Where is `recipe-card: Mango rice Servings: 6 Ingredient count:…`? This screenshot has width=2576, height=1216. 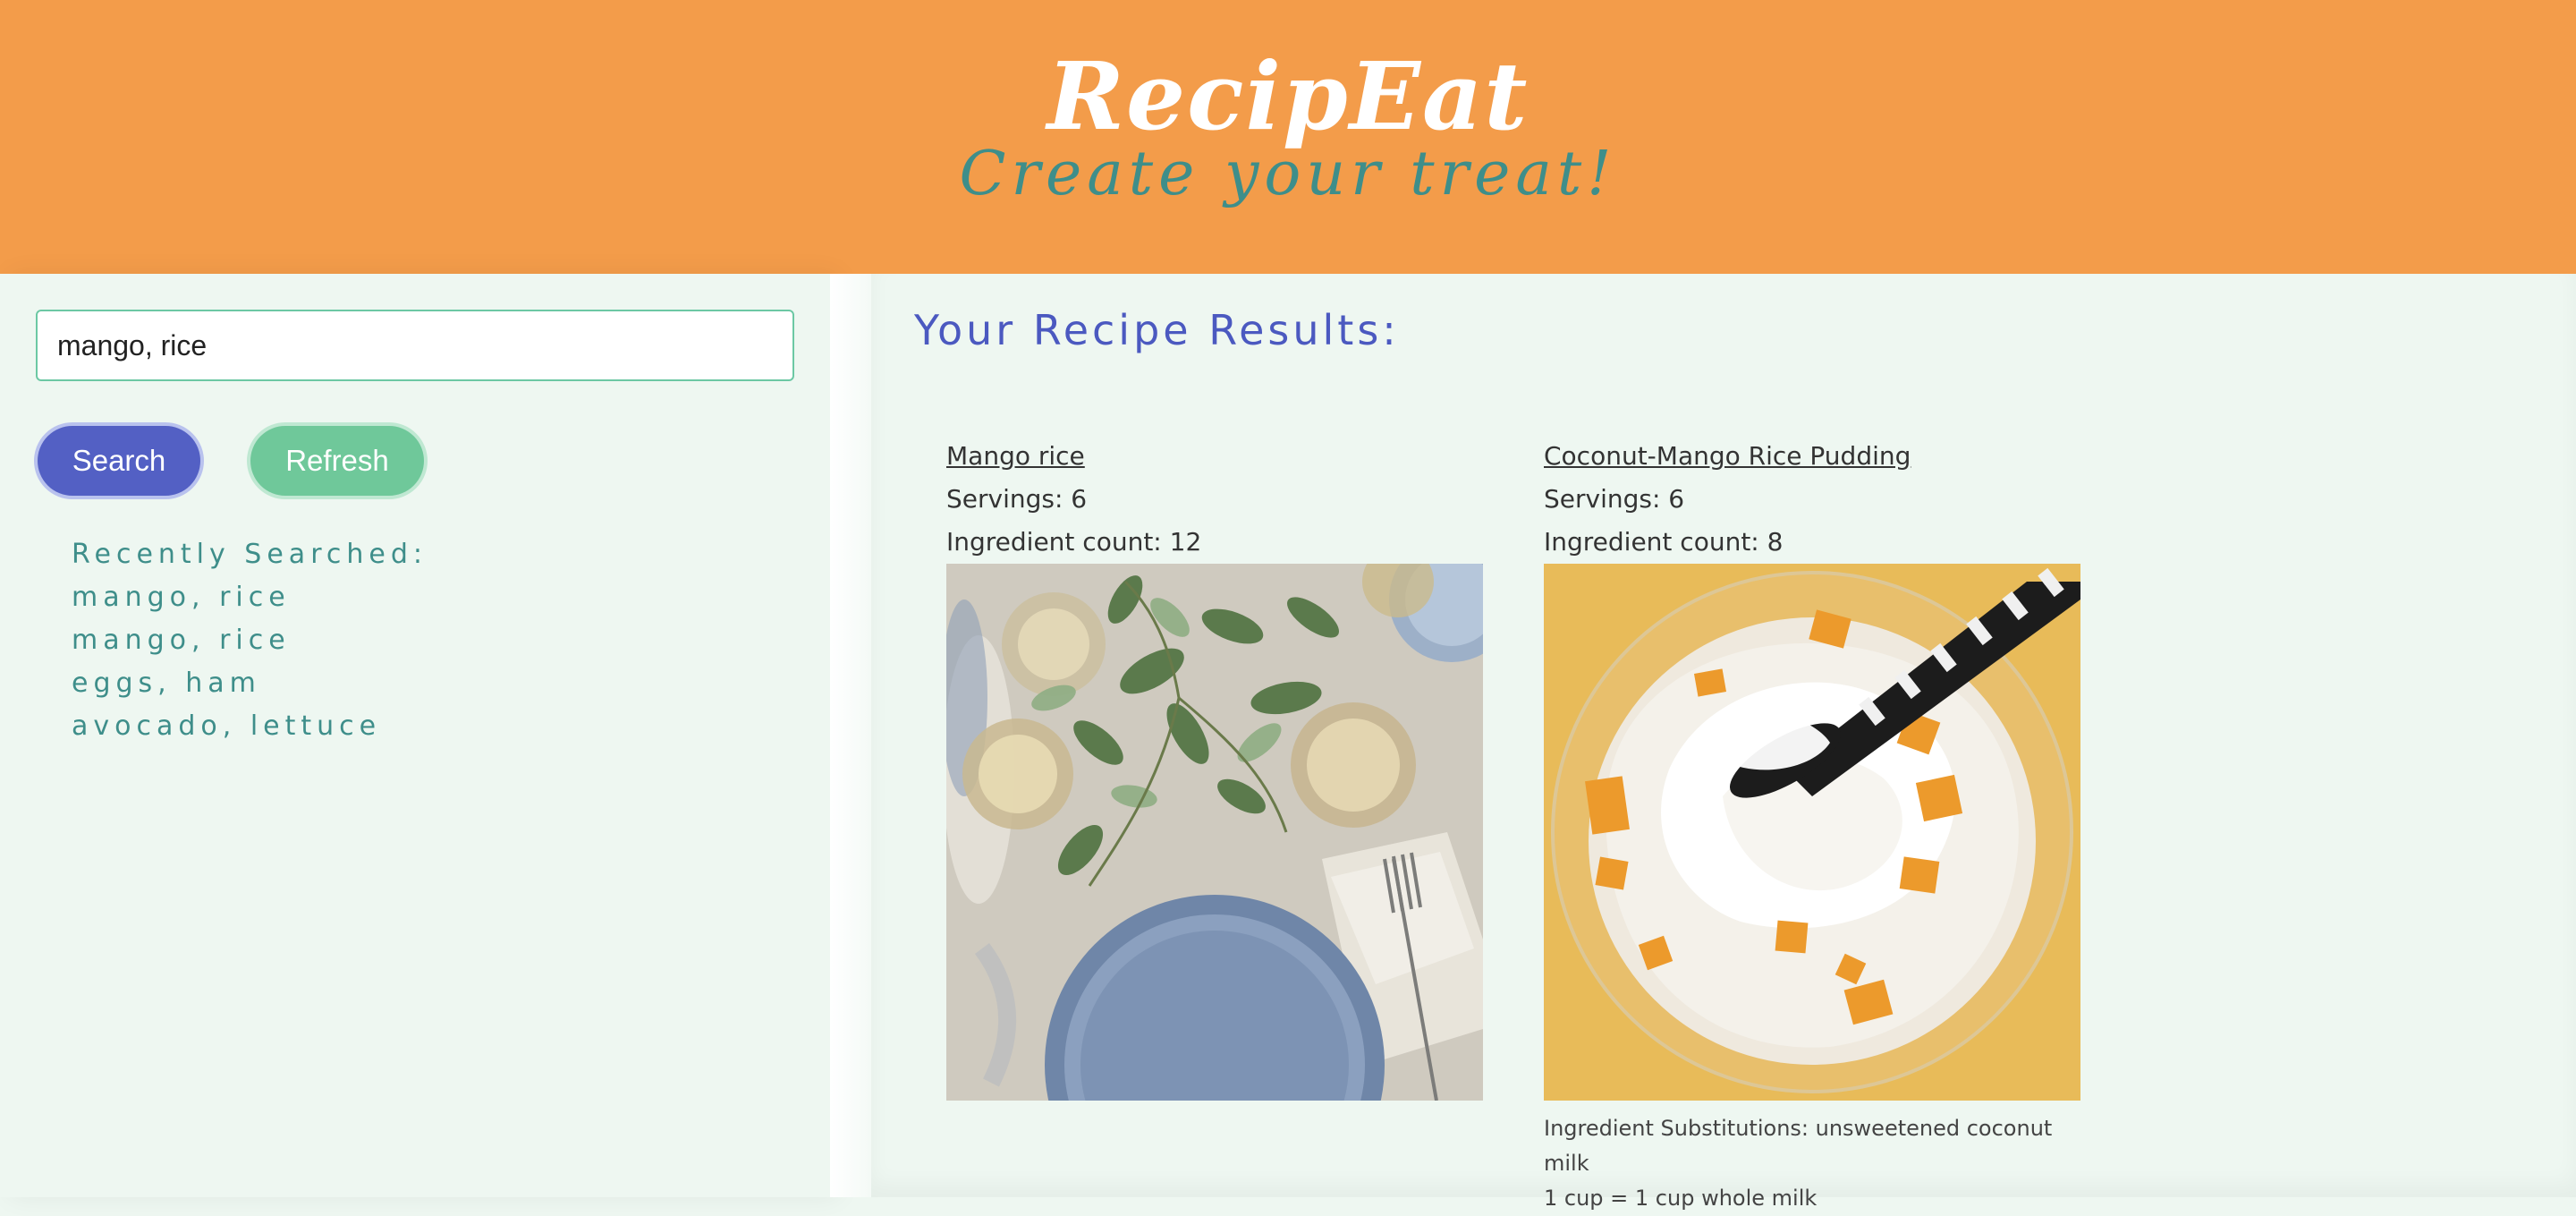
recipe-card: Mango rice Servings: 6 Ingredient count:… is located at coordinates (1214, 768).